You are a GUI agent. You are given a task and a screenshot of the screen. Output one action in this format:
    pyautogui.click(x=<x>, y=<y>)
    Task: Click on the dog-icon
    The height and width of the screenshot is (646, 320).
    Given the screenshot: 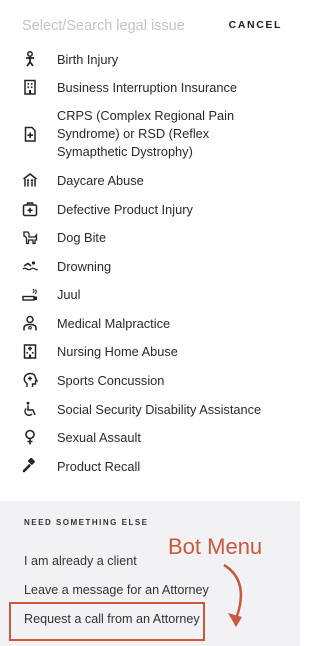 What is the action you would take?
    pyautogui.click(x=30, y=237)
    